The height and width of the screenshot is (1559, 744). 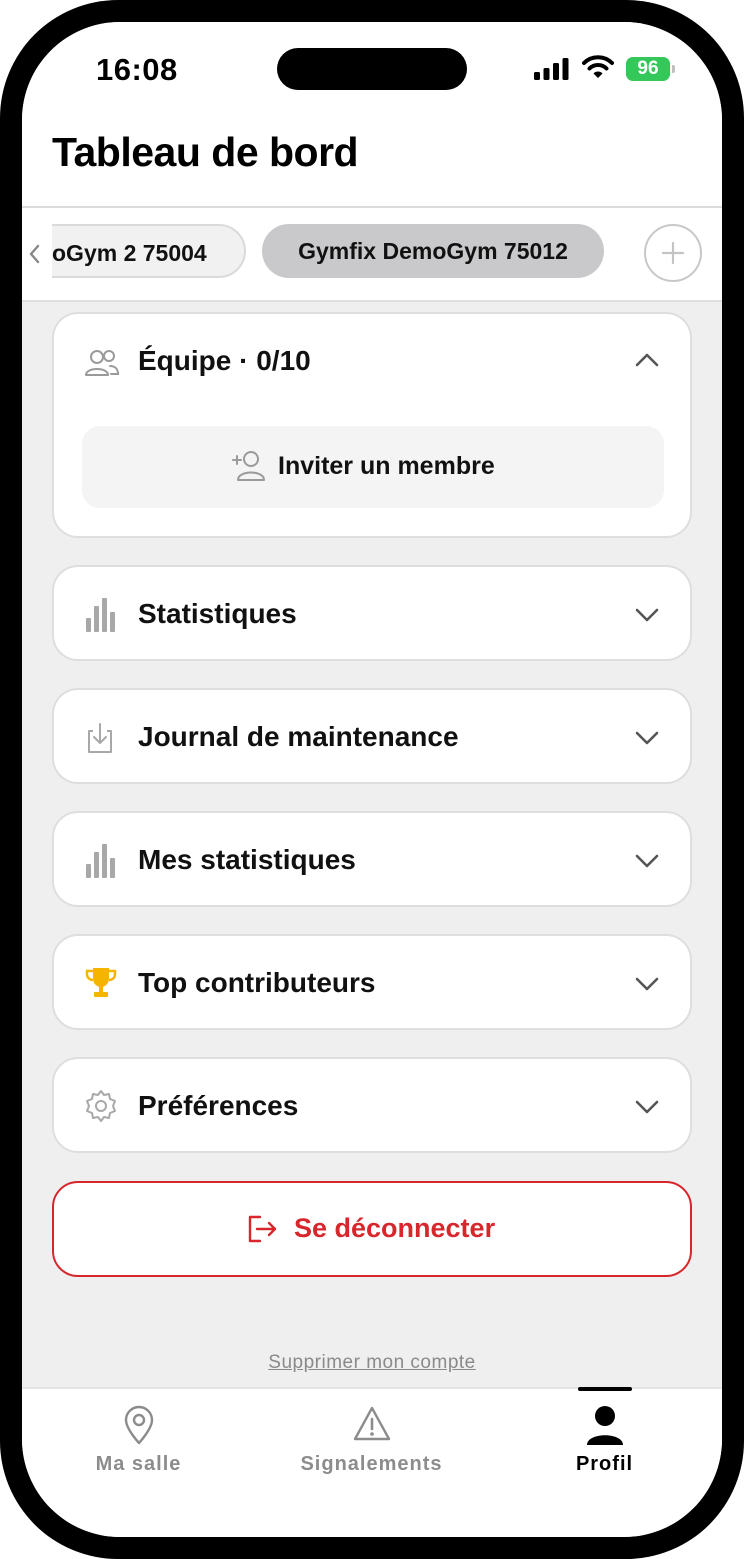 What do you see at coordinates (217, 613) in the screenshot?
I see `section-label: Statistiques` at bounding box center [217, 613].